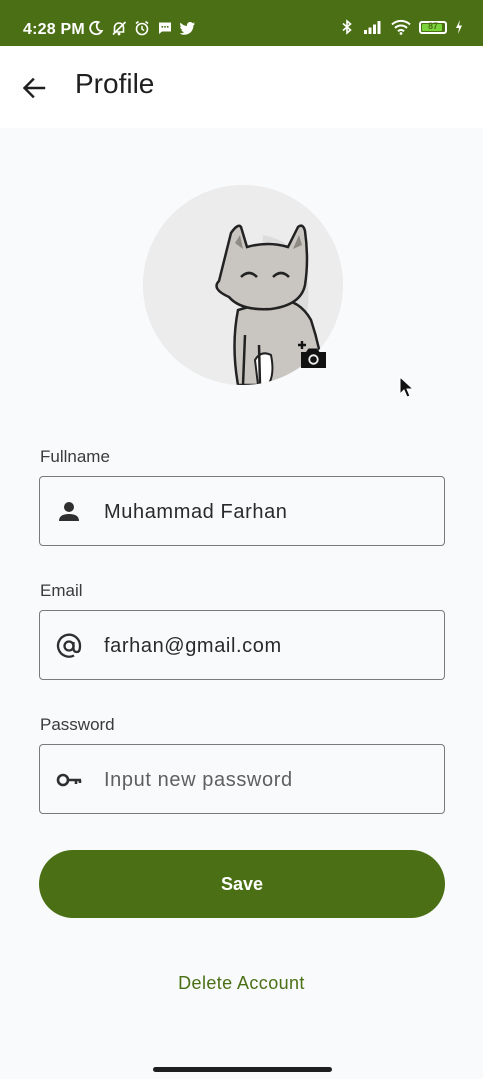  Describe the element at coordinates (75, 456) in the screenshot. I see `fullname-label: Fullname` at that location.